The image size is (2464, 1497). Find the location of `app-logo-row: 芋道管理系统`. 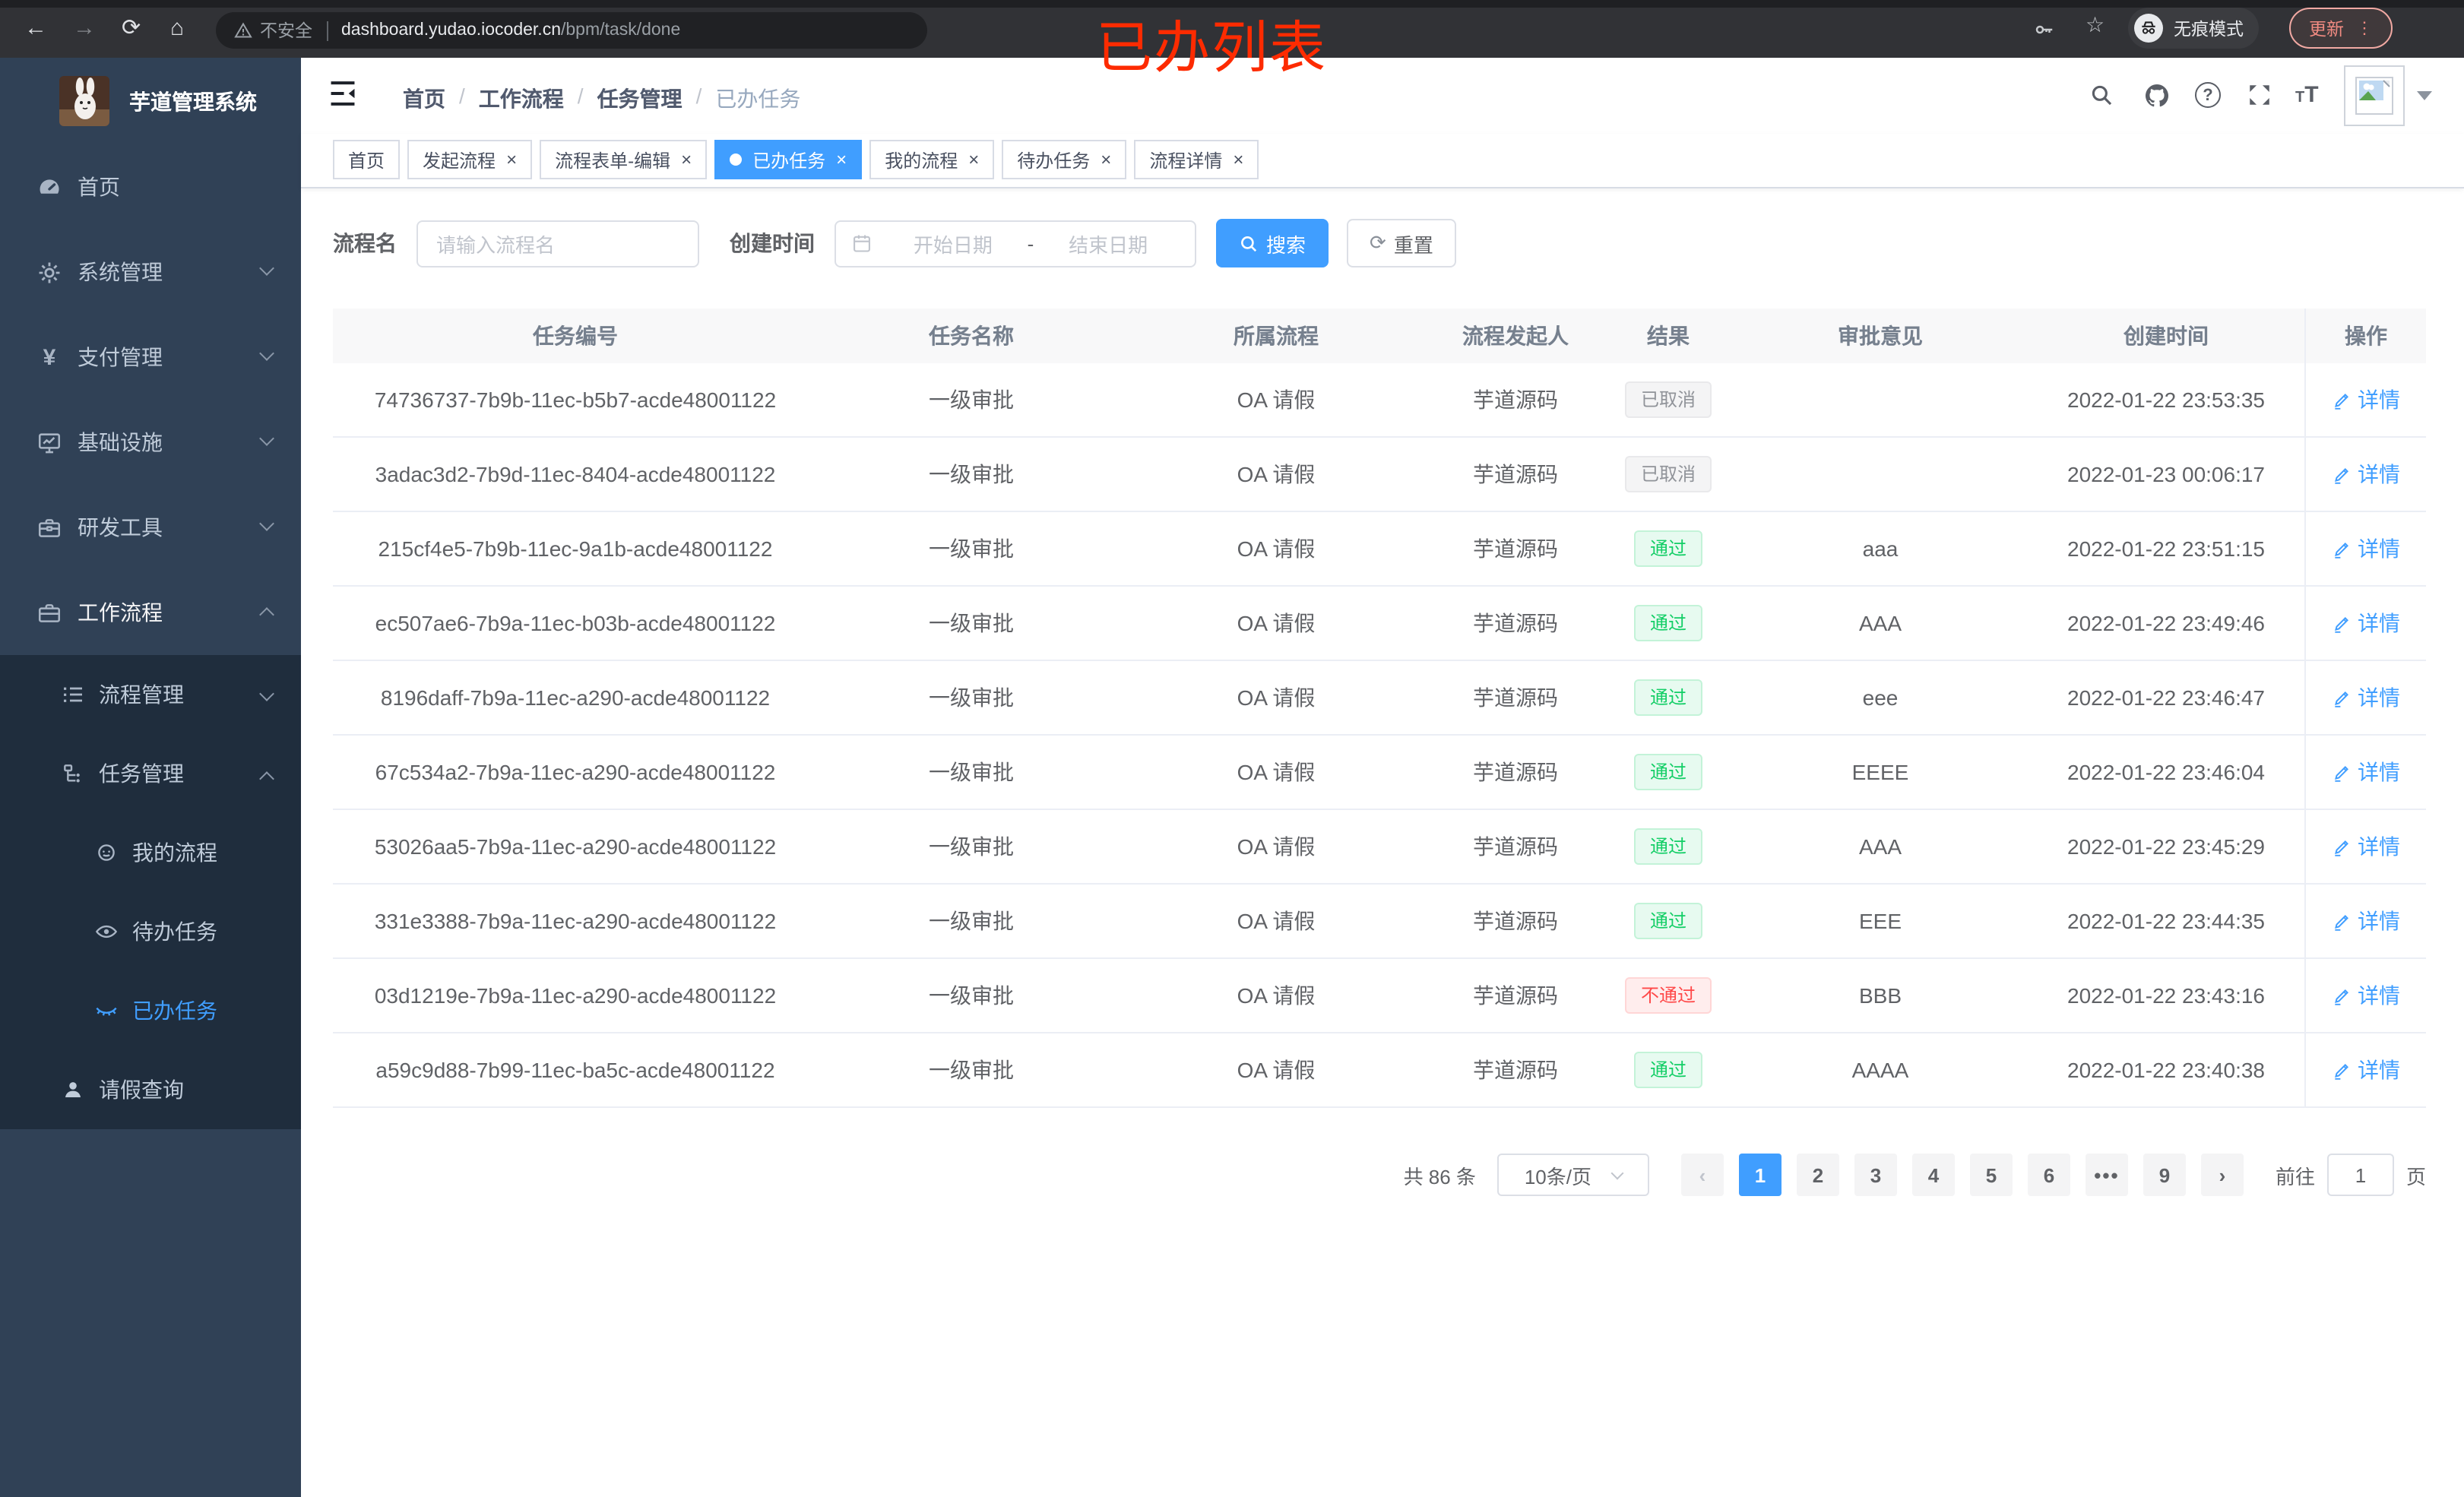

app-logo-row: 芋道管理系统 is located at coordinates (150, 101).